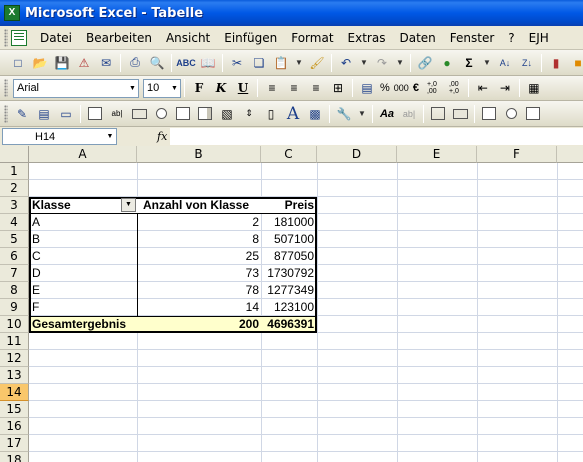  What do you see at coordinates (44, 114) in the screenshot?
I see `properties-icon: ▤` at bounding box center [44, 114].